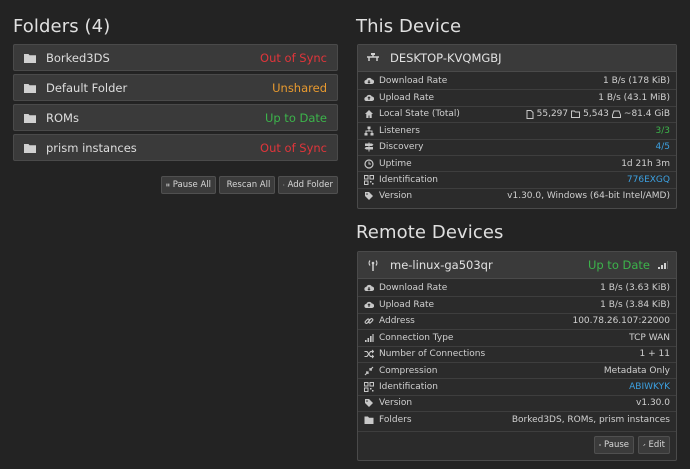  I want to click on folder-status: Unshared, so click(299, 87).